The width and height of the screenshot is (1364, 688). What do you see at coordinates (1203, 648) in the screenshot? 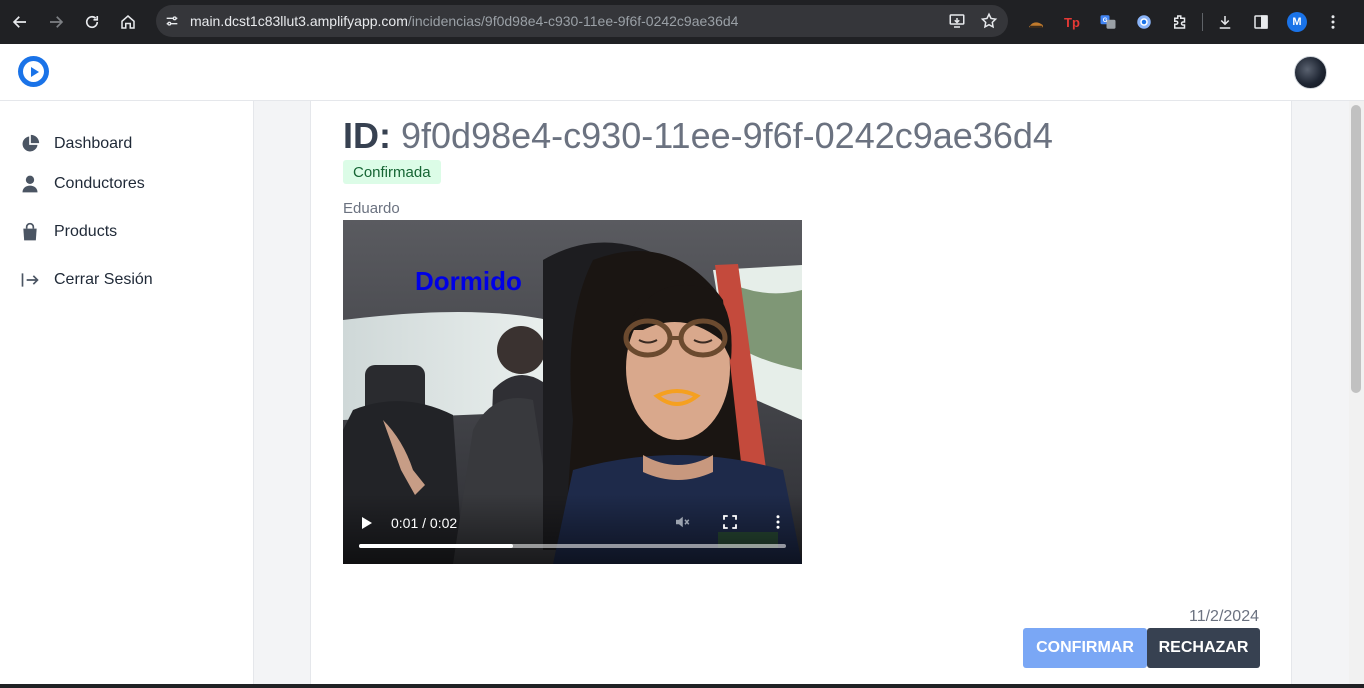
I see `reject-button: RECHAZAR` at bounding box center [1203, 648].